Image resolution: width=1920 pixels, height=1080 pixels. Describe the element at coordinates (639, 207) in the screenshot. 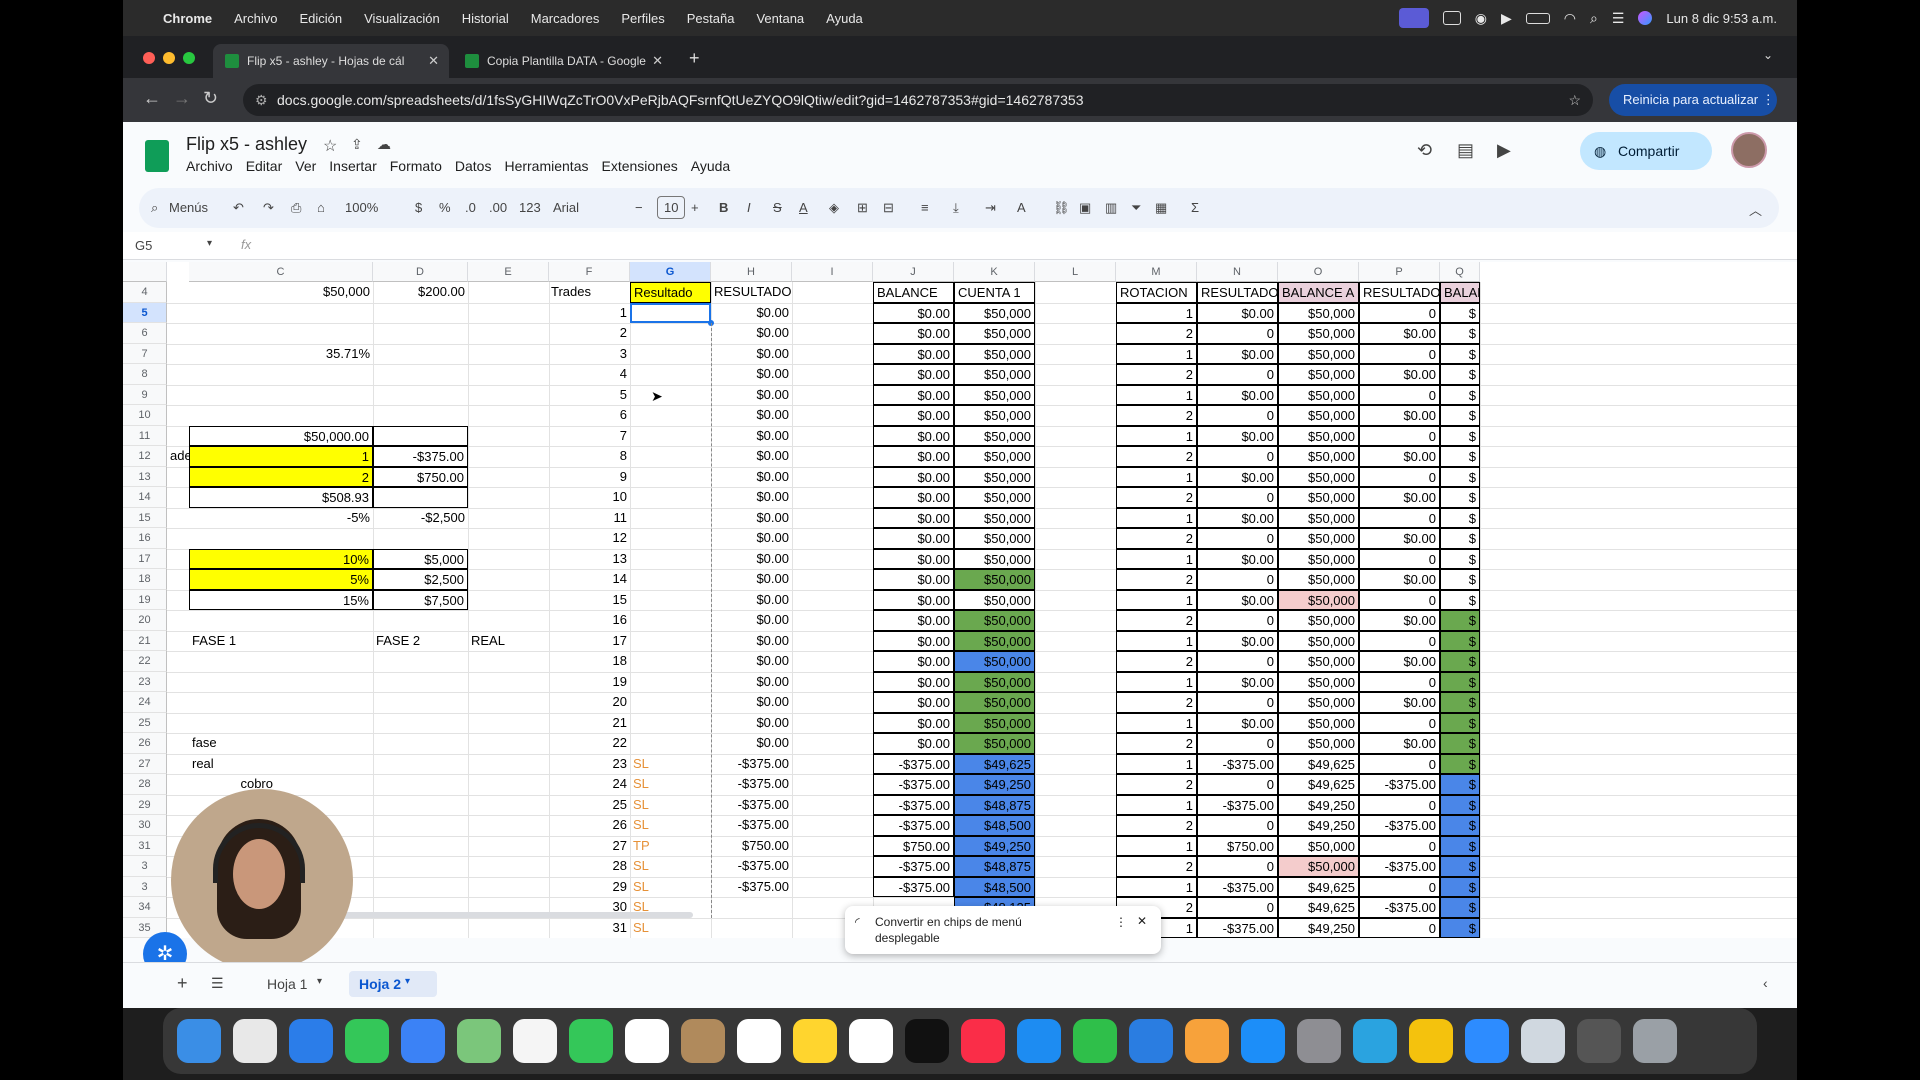

I see `decrease-font-size-icon: −` at that location.